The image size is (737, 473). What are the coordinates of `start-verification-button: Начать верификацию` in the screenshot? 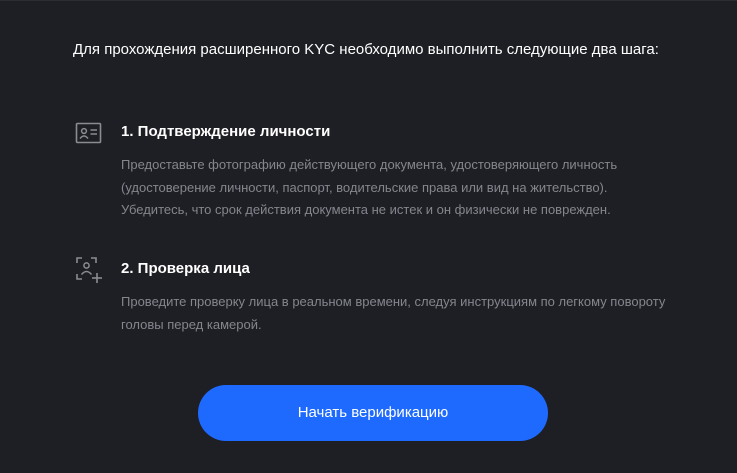 It's located at (373, 413).